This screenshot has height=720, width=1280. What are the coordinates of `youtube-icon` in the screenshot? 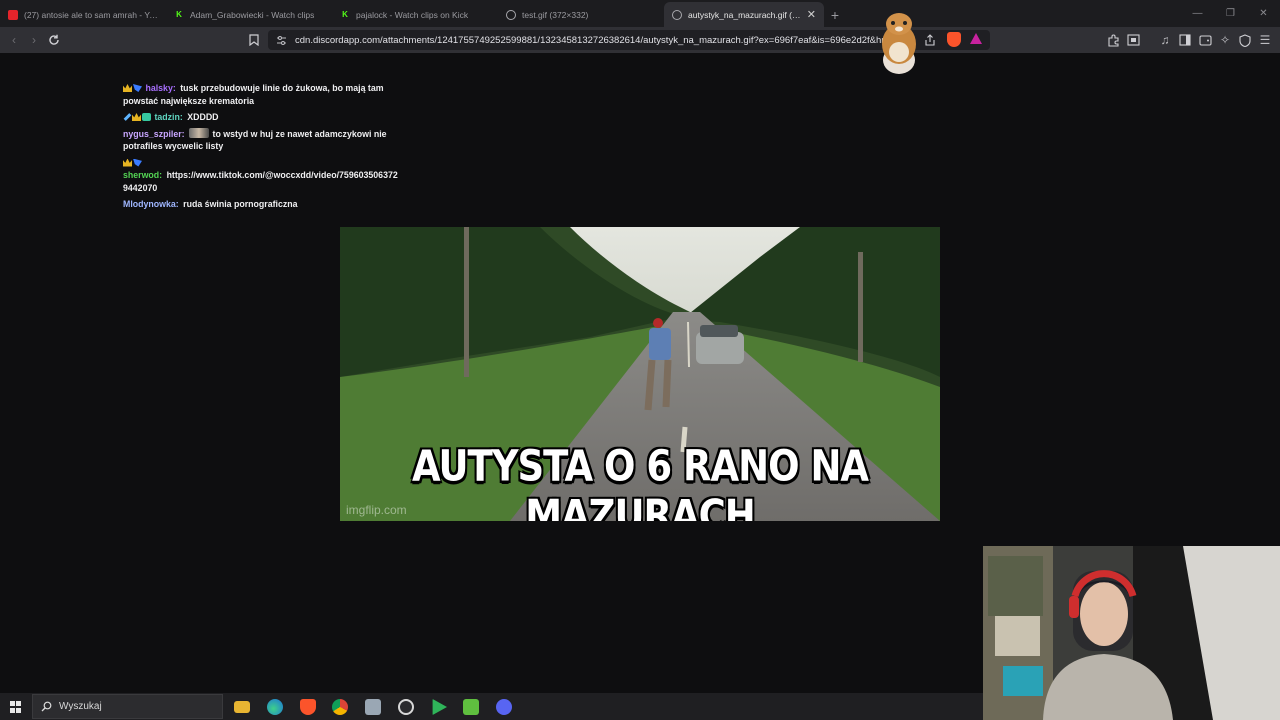 It's located at (13, 14).